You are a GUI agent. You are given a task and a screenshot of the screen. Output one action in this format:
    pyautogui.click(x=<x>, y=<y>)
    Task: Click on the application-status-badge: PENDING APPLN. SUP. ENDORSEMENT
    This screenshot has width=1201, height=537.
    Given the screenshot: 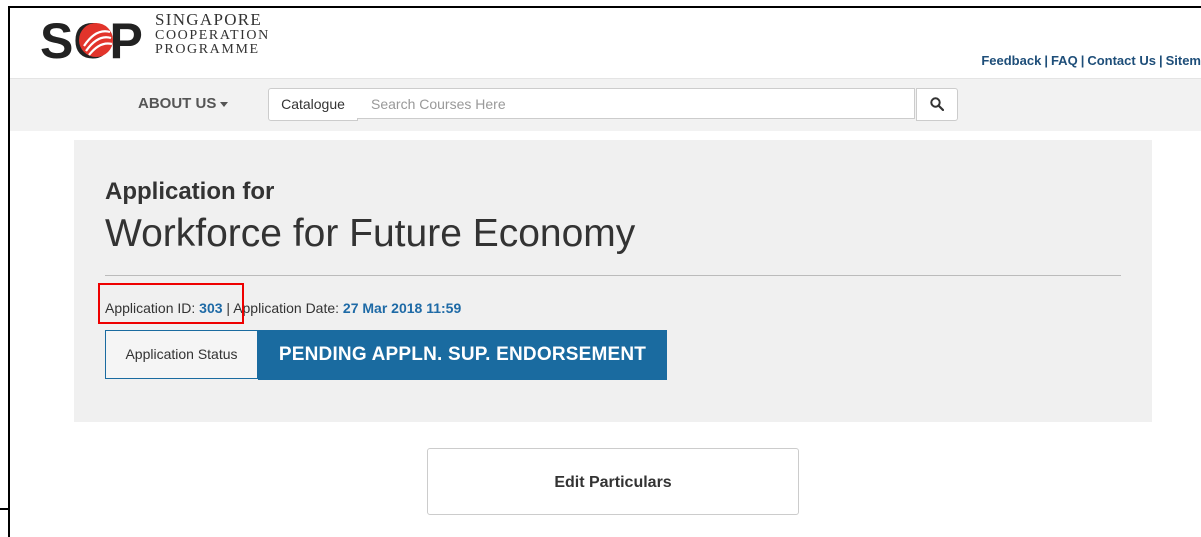 What is the action you would take?
    pyautogui.click(x=462, y=355)
    